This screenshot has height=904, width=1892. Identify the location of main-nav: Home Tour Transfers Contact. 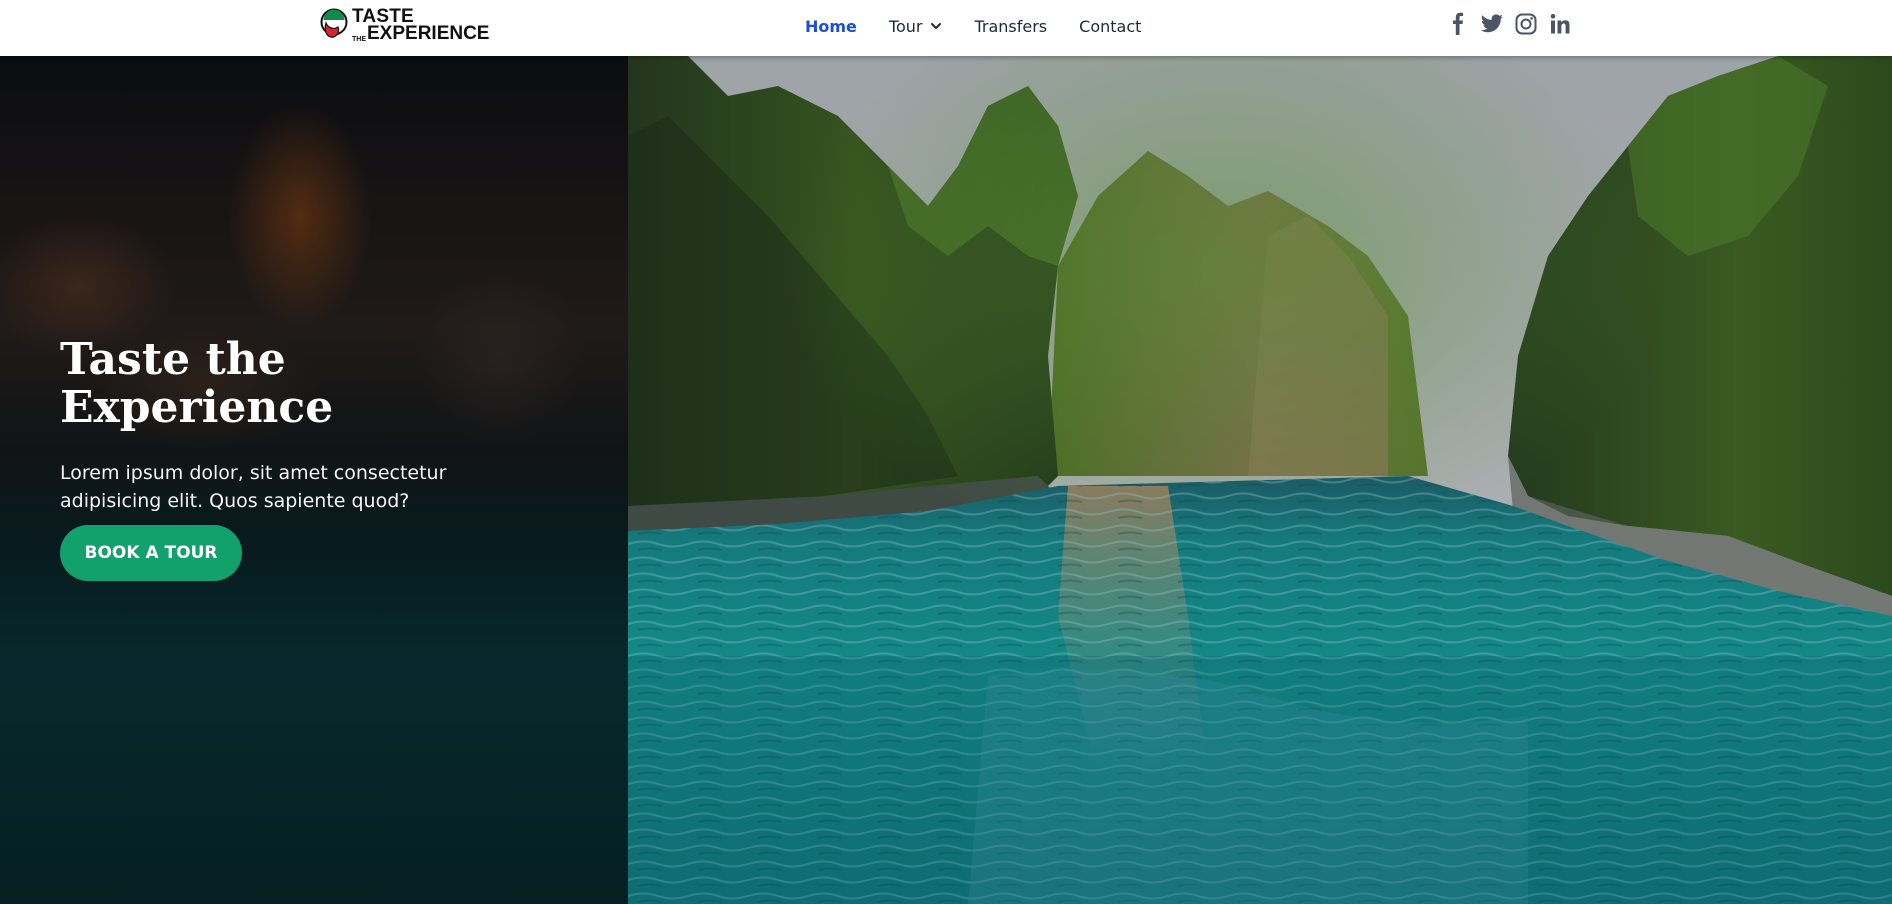
(989, 26).